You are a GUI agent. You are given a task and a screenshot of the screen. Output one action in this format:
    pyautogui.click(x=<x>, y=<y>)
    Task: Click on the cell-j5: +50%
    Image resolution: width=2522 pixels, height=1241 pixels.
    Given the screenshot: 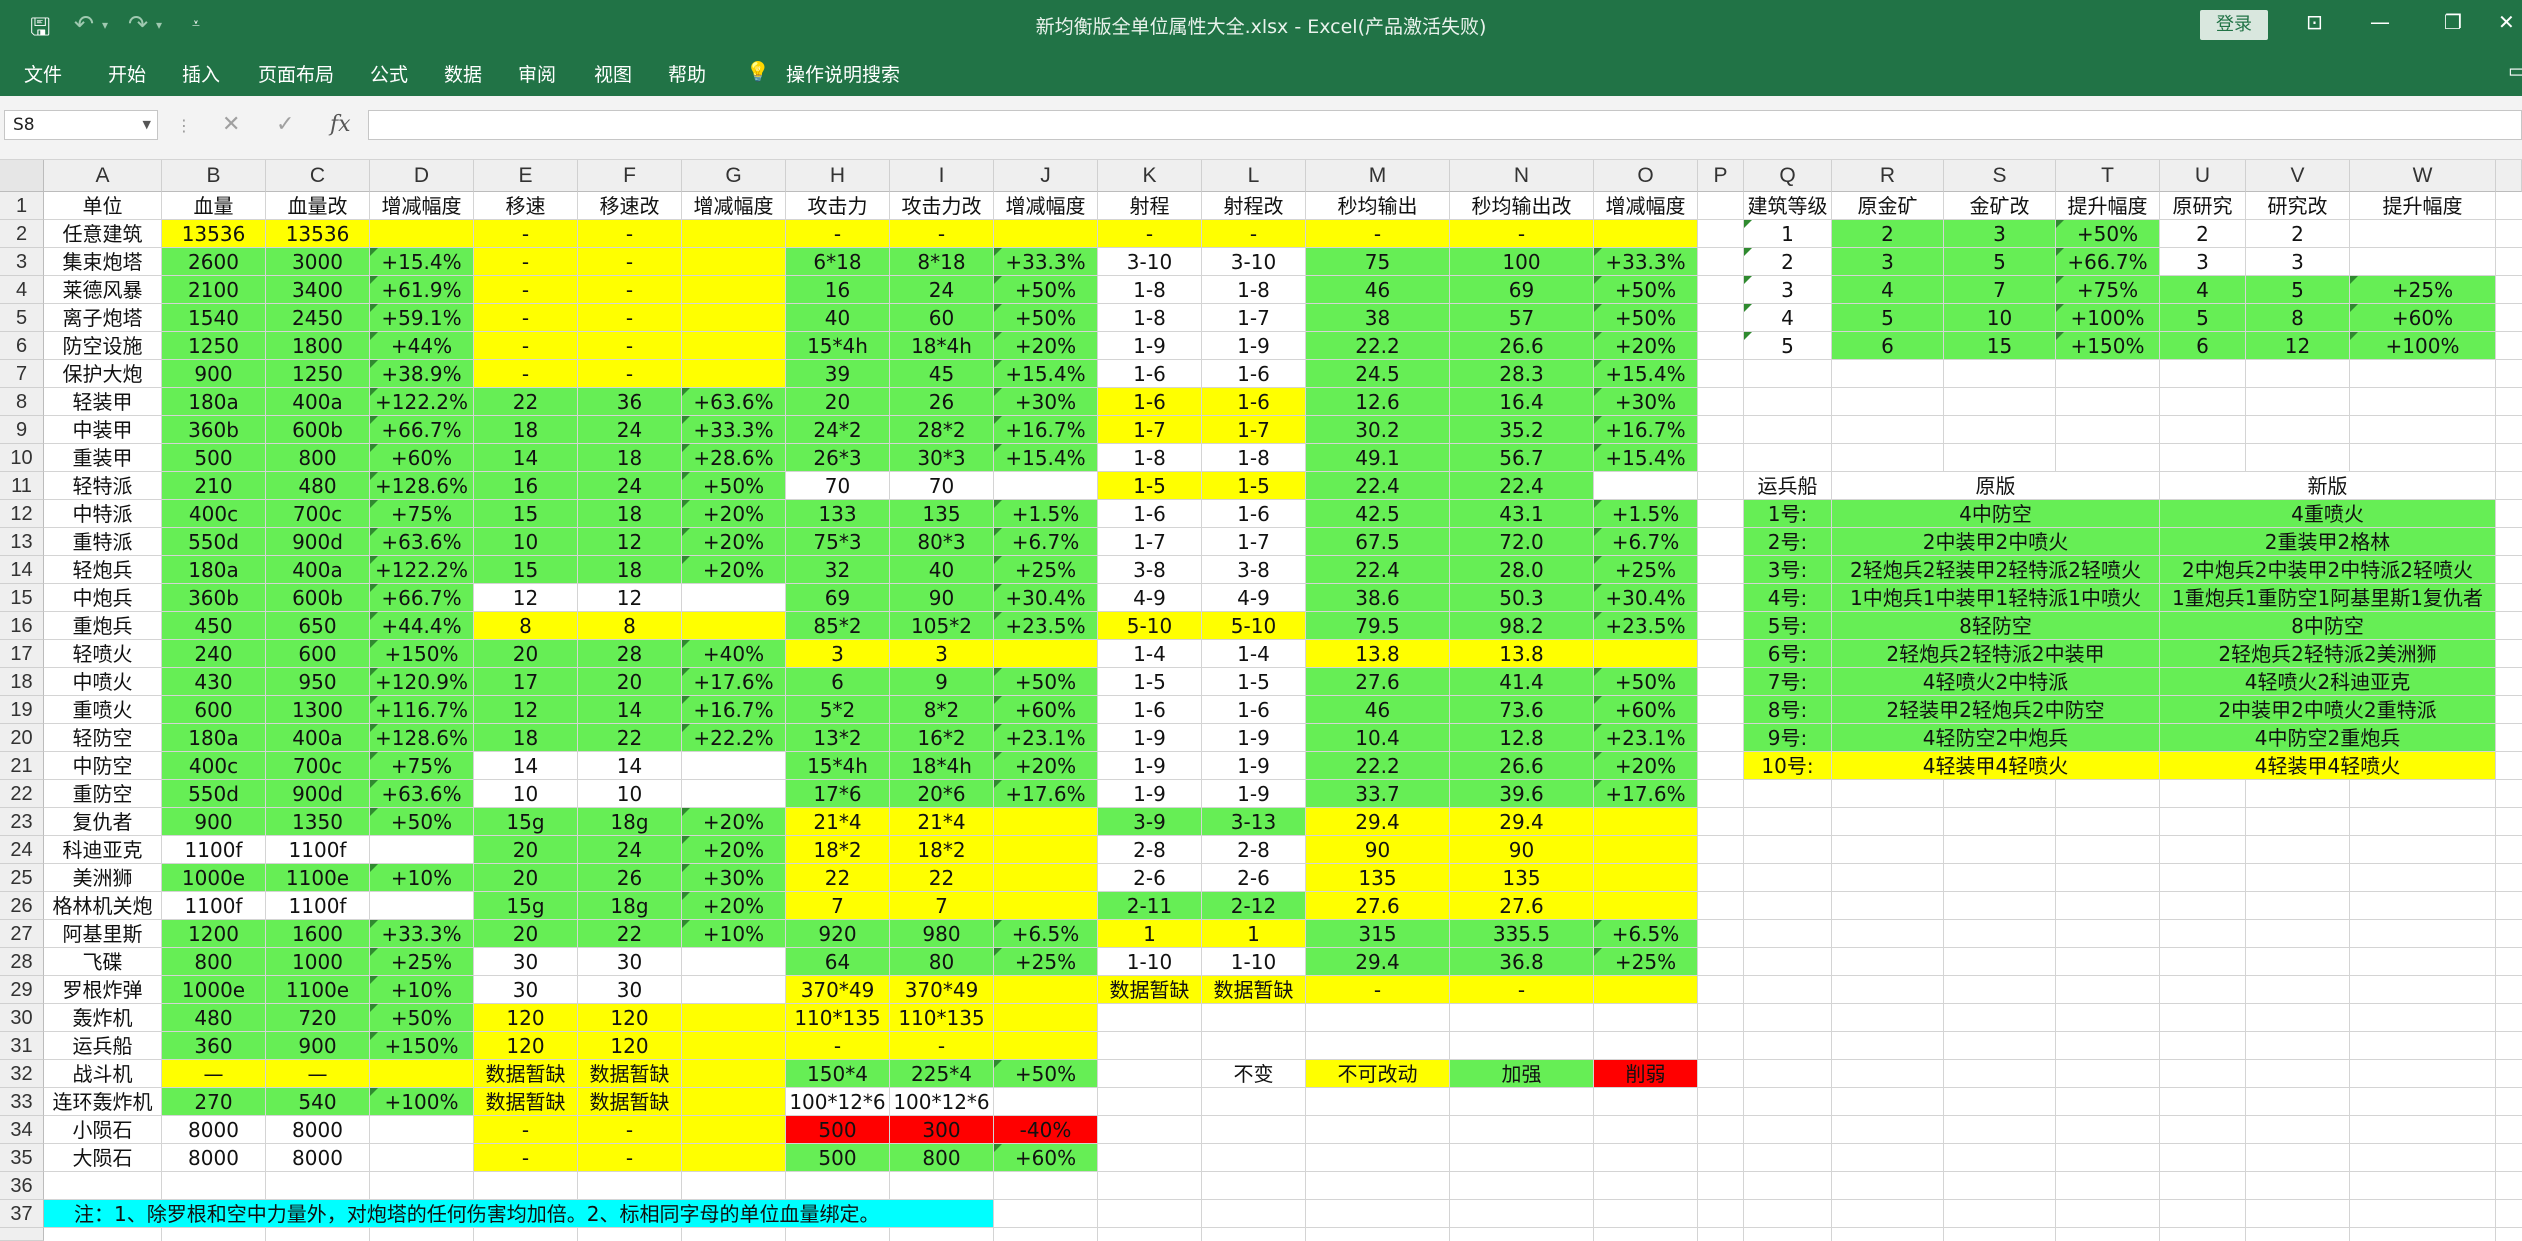 What is the action you would take?
    pyautogui.click(x=1046, y=318)
    